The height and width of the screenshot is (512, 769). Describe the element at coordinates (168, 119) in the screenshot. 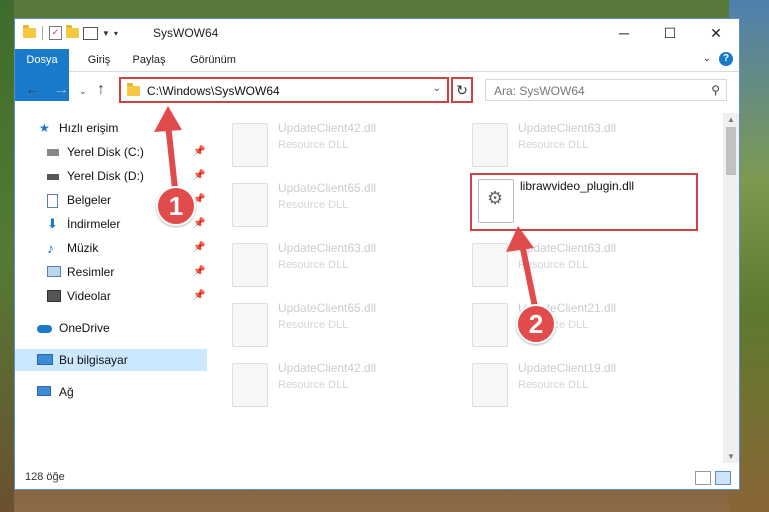

I see `arrow-1-head` at that location.